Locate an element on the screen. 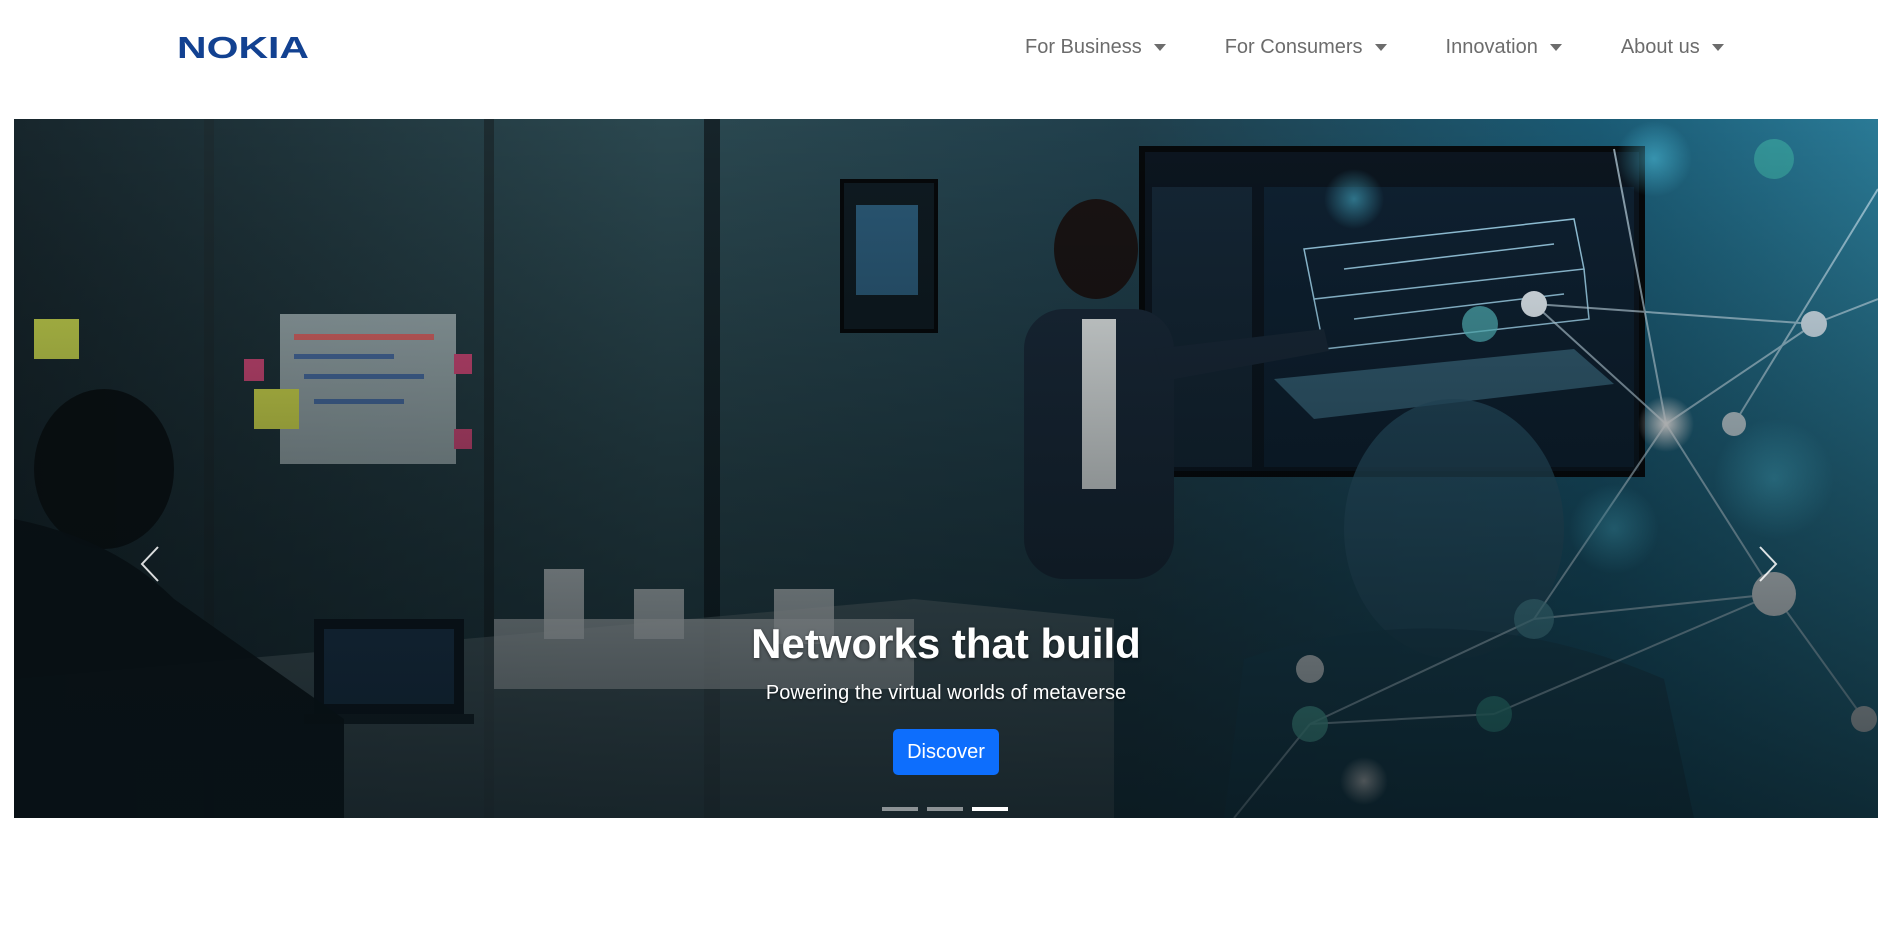 The height and width of the screenshot is (928, 1892). carousel-indicators is located at coordinates (949, 809).